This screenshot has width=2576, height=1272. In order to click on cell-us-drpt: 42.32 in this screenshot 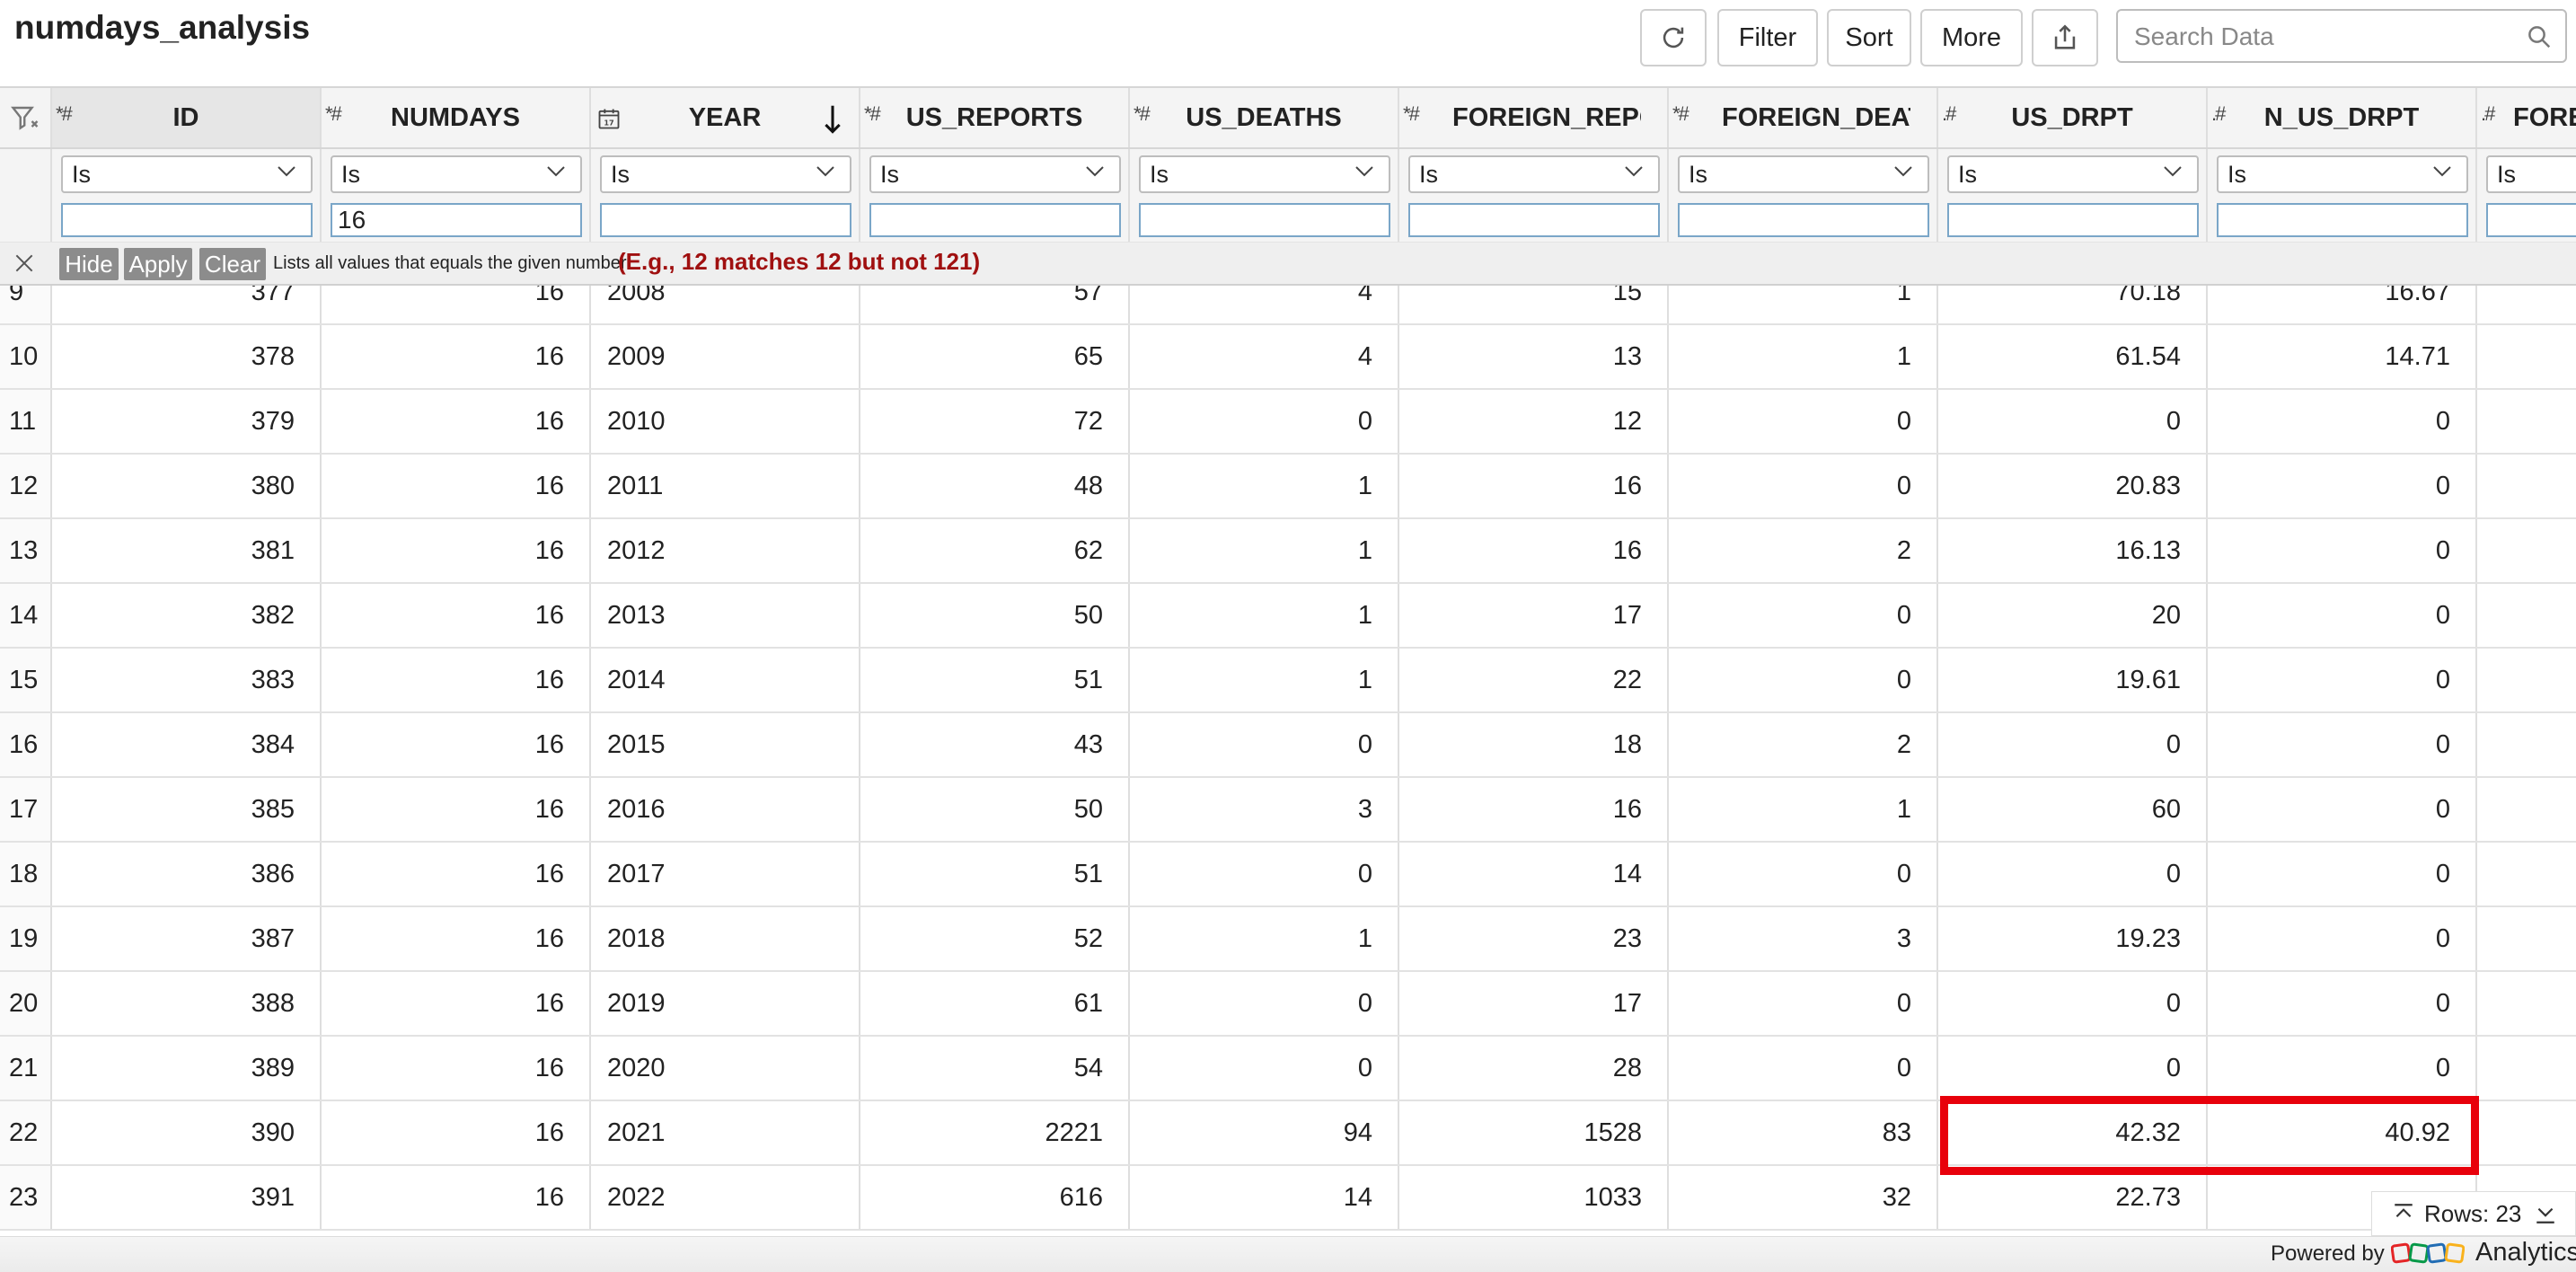, I will do `click(2073, 1132)`.